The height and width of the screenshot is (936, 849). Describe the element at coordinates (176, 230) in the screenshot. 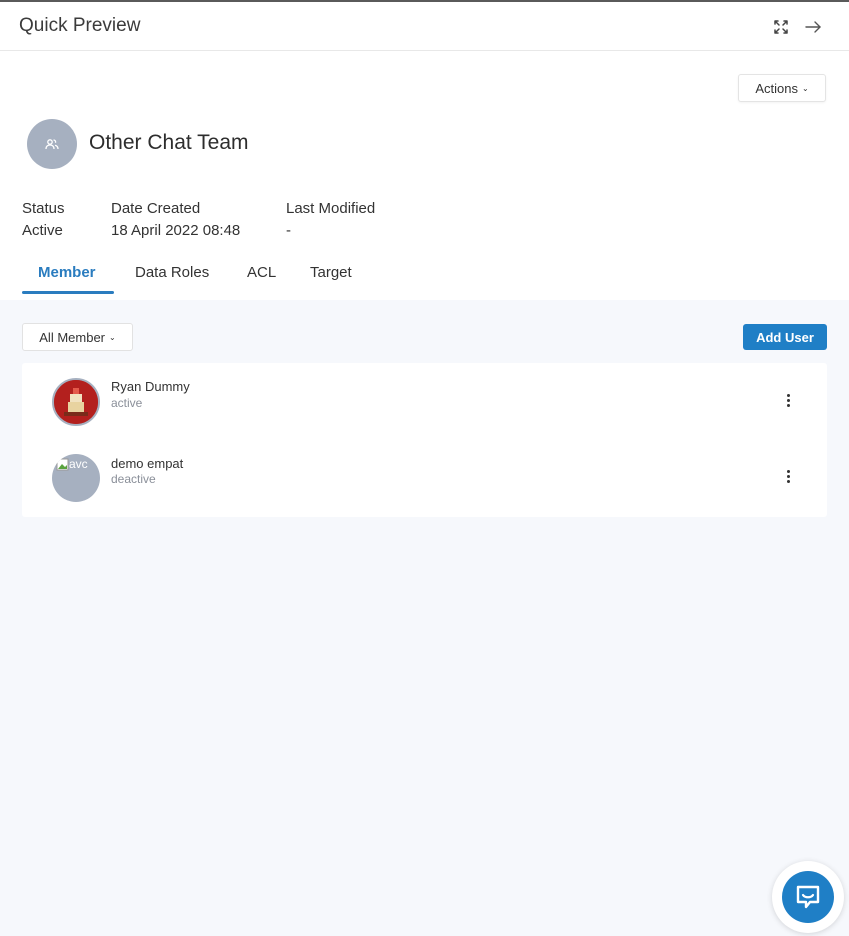

I see `date-created-value: 18 April 2022 08:48` at that location.